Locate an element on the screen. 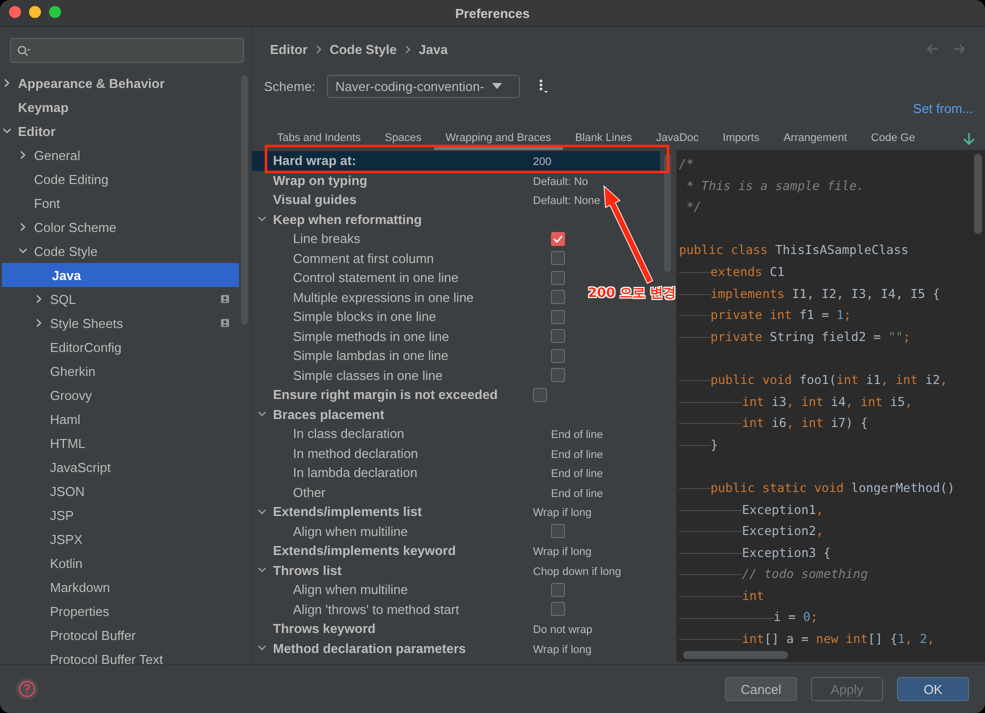  settings-row: Simple classes in one line is located at coordinates (408, 375).